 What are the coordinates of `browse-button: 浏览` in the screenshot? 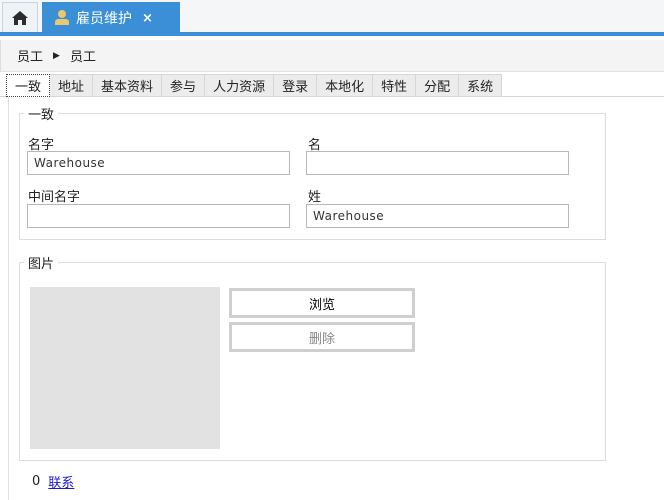 It's located at (322, 303).